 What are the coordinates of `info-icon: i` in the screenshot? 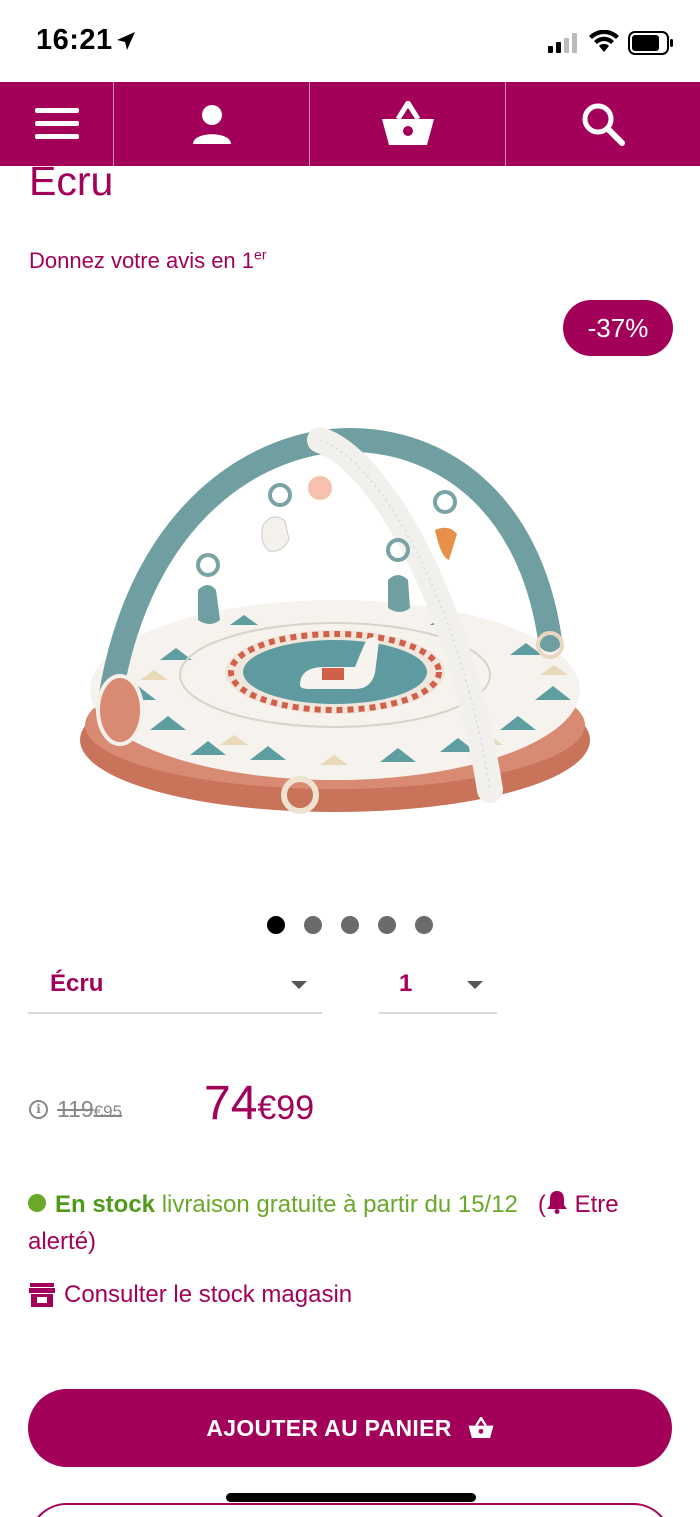 It's located at (38, 1109).